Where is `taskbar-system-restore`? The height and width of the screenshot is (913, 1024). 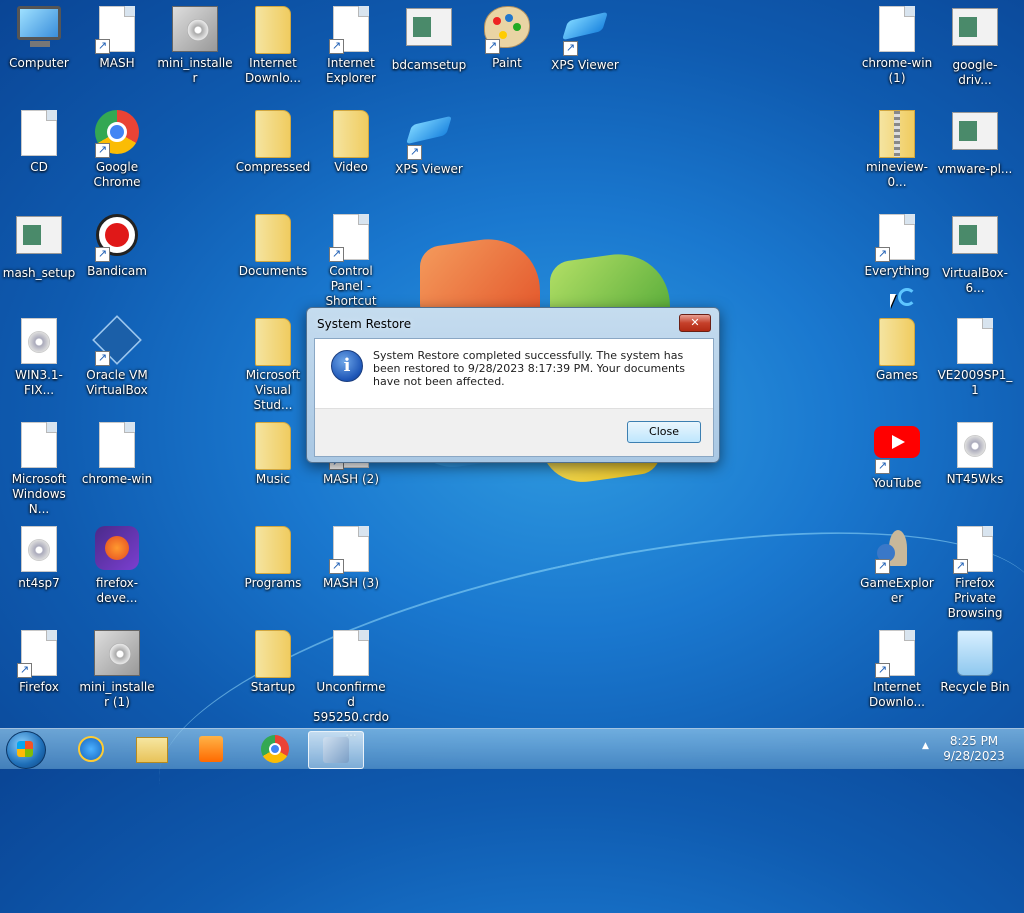
taskbar-system-restore is located at coordinates (336, 750).